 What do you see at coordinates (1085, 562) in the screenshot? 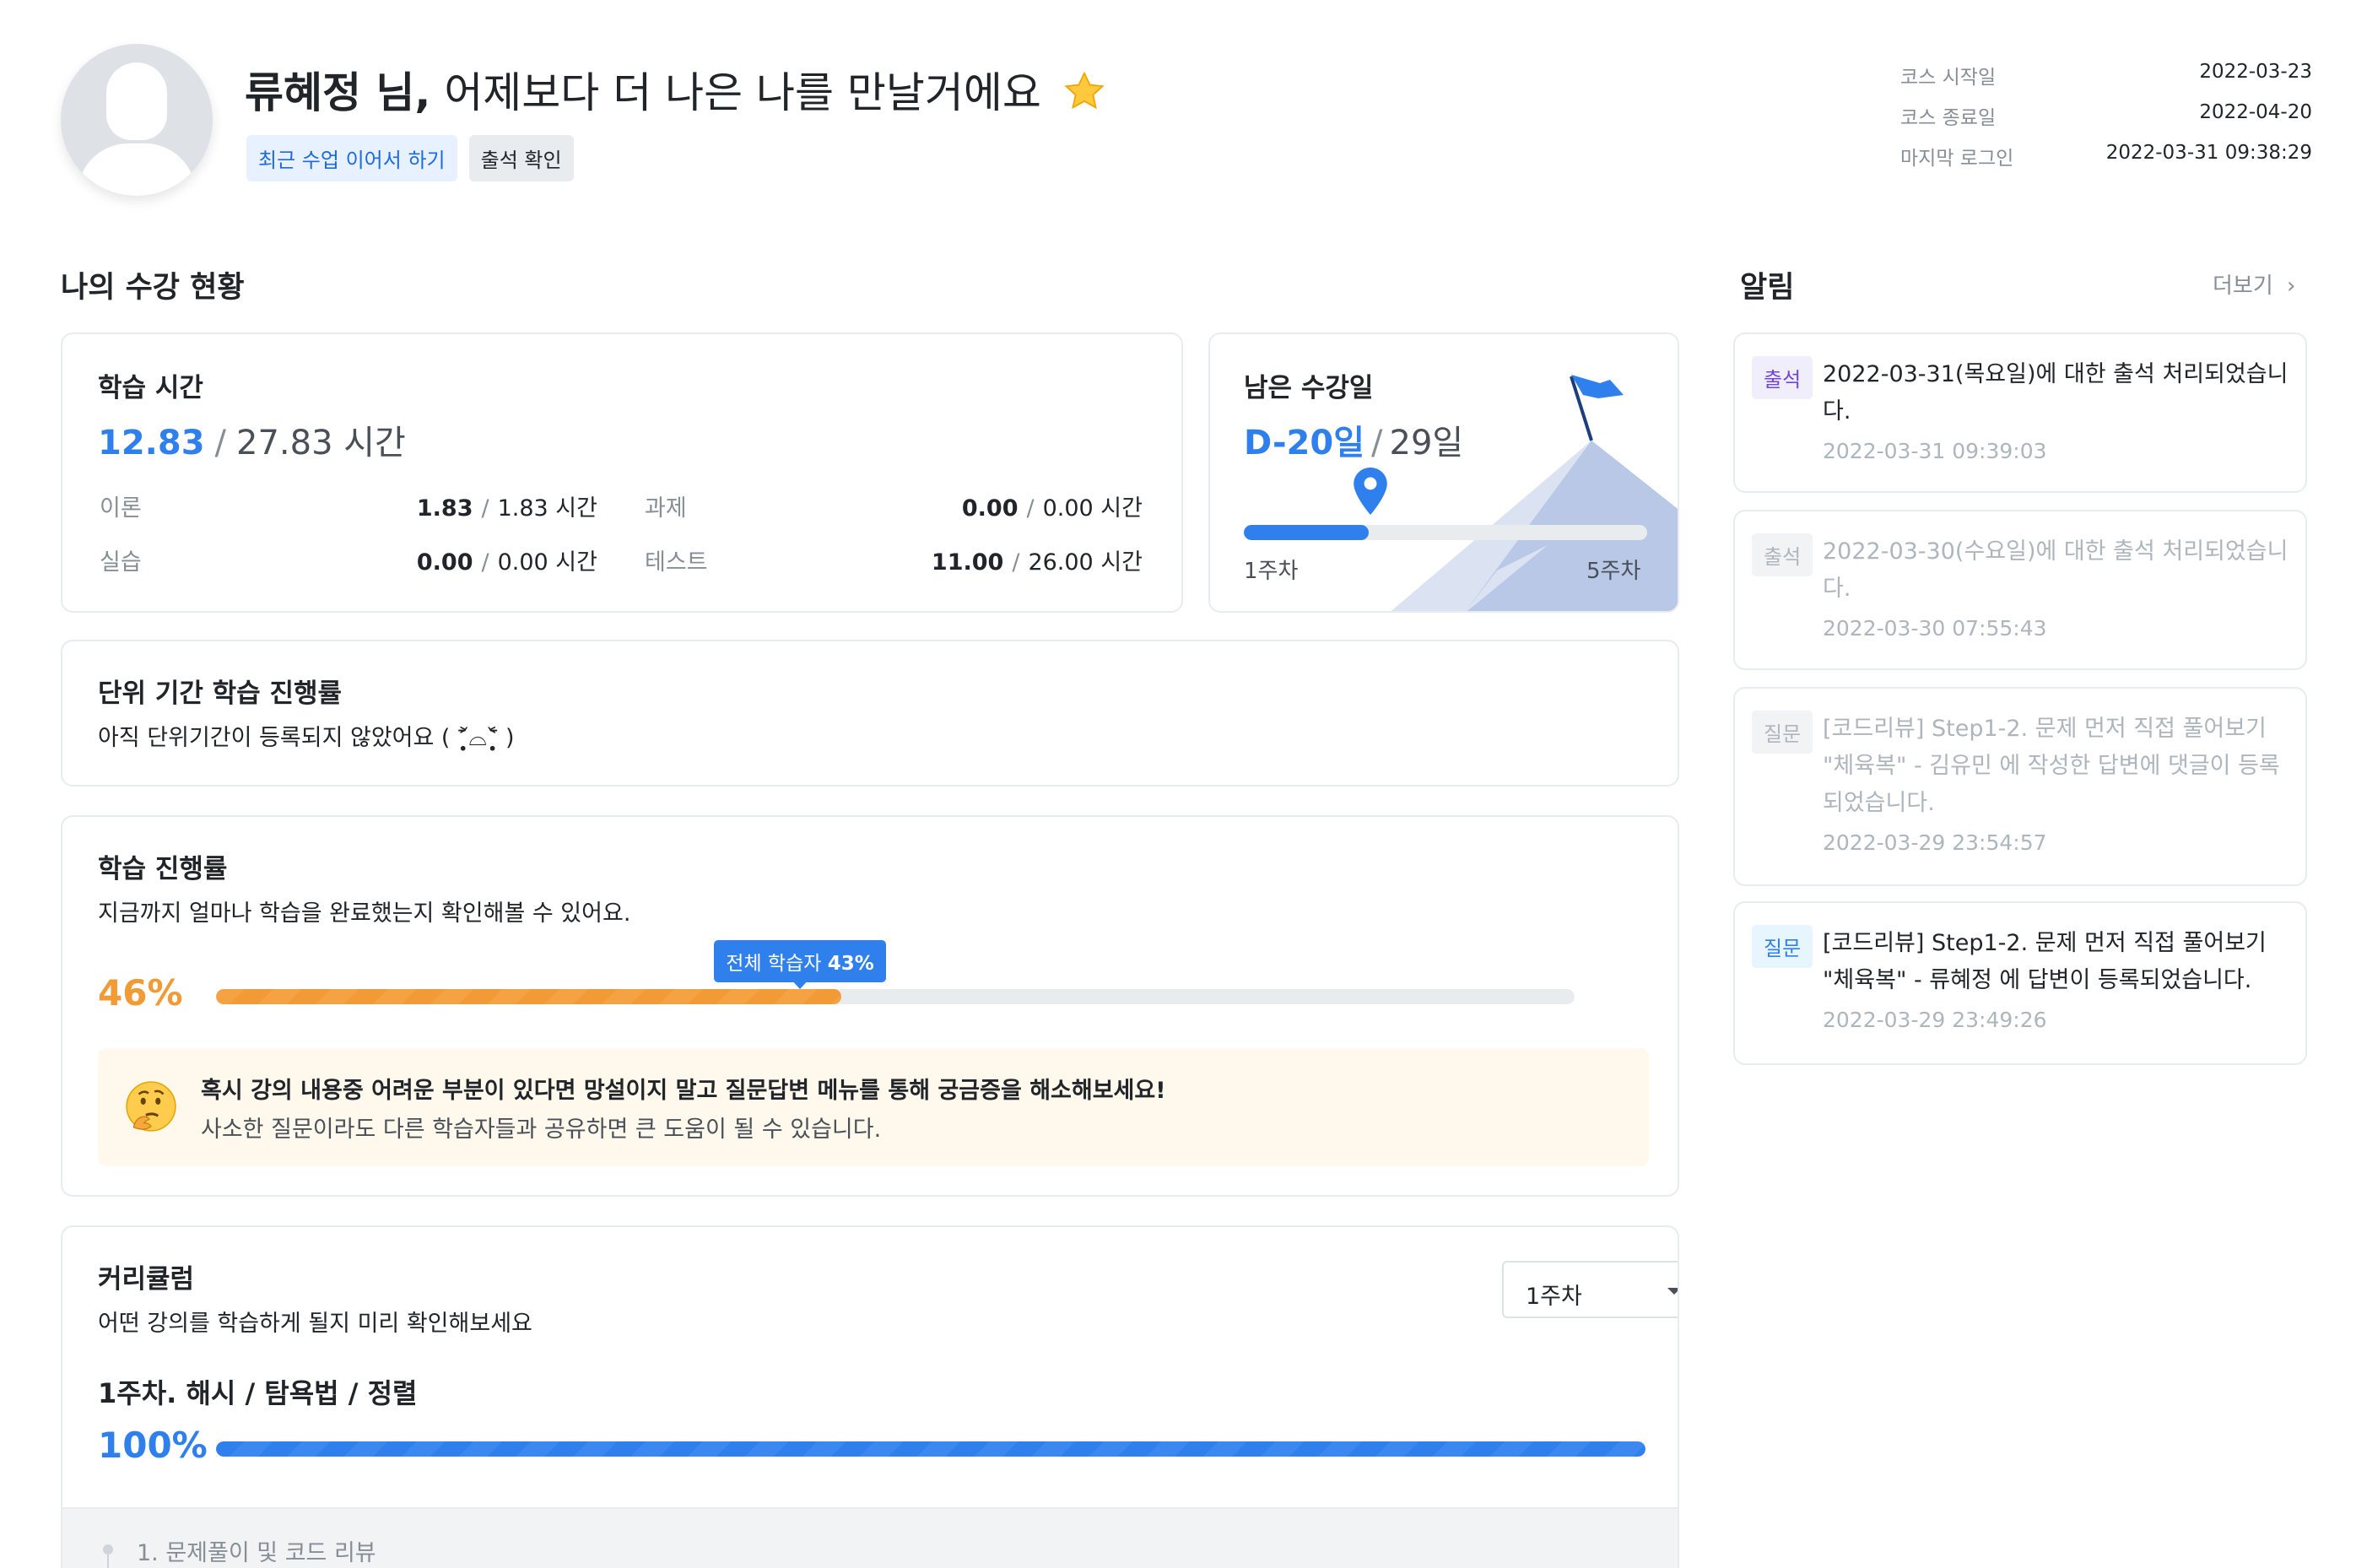
I see `stat-total: 26.00 시간` at bounding box center [1085, 562].